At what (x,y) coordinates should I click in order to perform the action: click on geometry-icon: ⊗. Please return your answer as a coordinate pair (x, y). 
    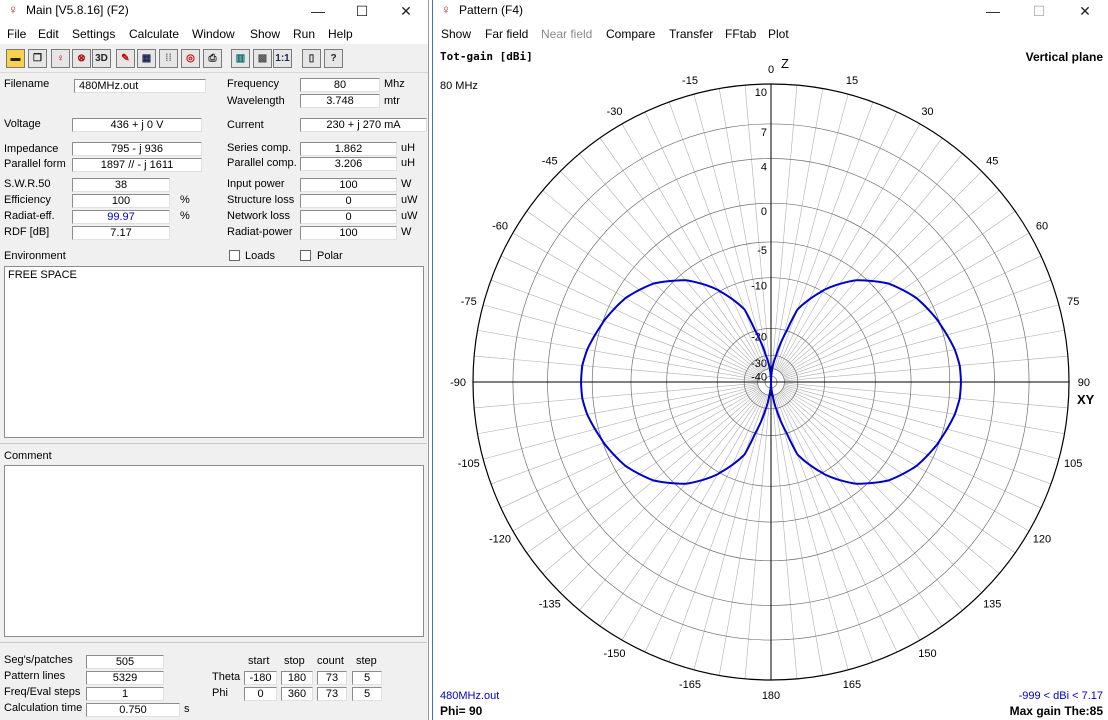
    Looking at the image, I should click on (81, 58).